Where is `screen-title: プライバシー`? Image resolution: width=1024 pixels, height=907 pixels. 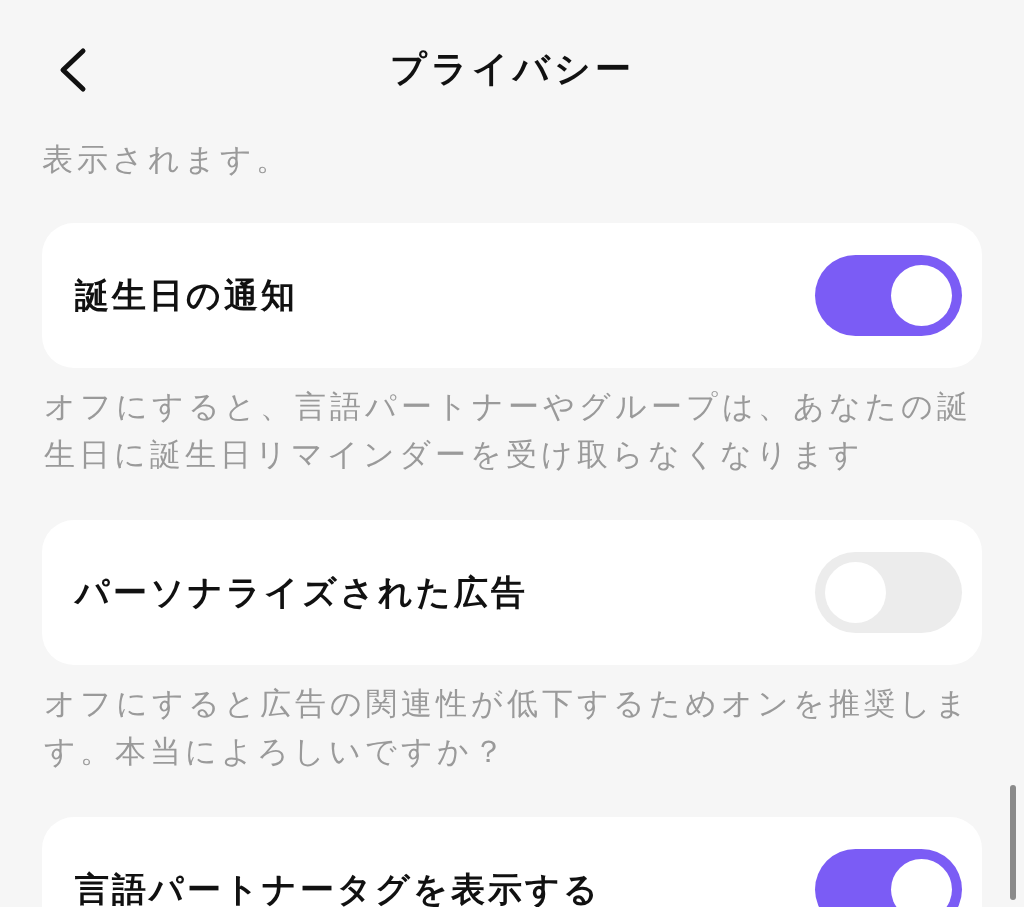 screen-title: プライバシー is located at coordinates (512, 69).